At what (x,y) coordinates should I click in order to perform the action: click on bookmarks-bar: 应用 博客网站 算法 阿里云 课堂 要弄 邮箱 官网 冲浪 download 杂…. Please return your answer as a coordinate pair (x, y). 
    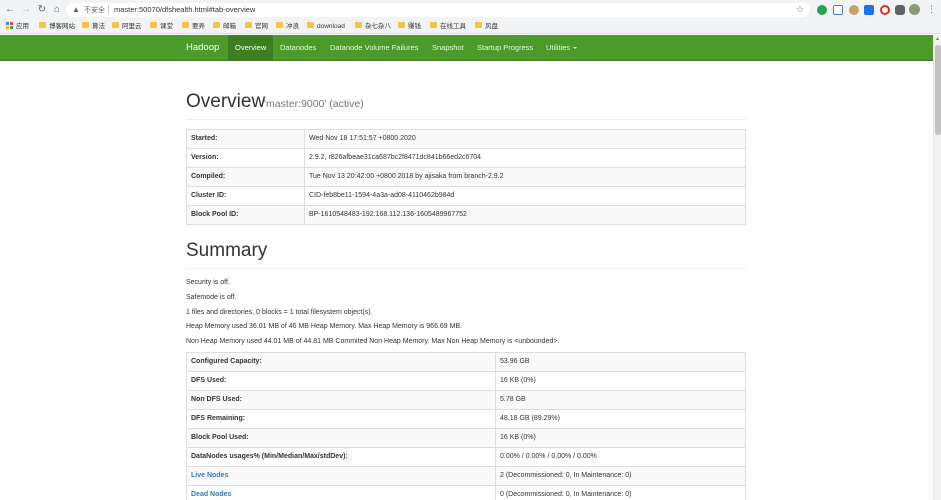
    Looking at the image, I should click on (470, 27).